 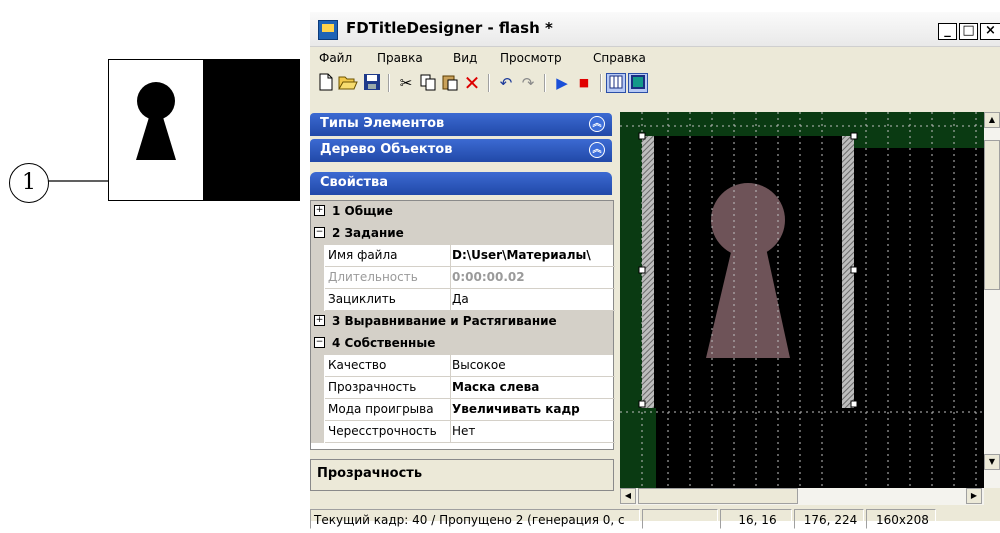 I want to click on prop-row-playmode: Мода проигрыва Увеличивать кадр, so click(x=463, y=410).